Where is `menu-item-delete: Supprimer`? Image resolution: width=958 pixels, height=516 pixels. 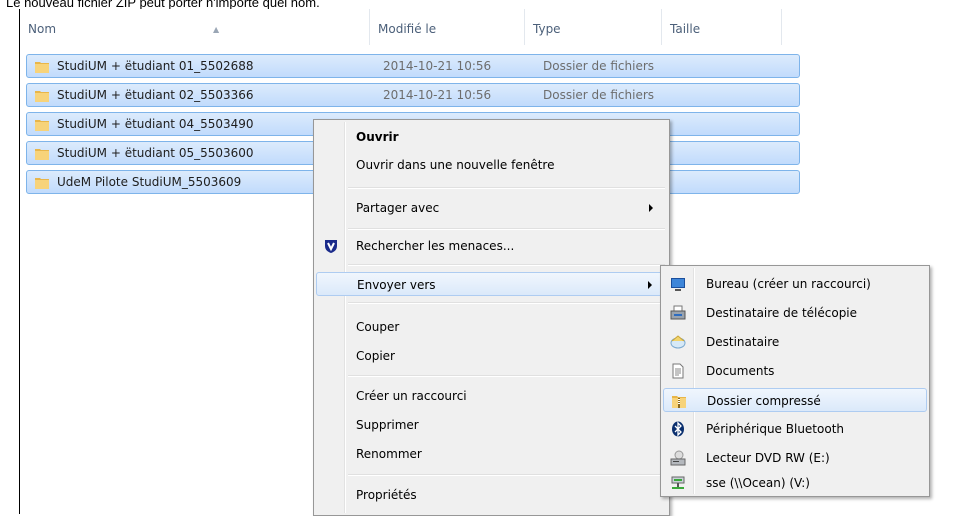
menu-item-delete: Supprimer is located at coordinates (491, 425).